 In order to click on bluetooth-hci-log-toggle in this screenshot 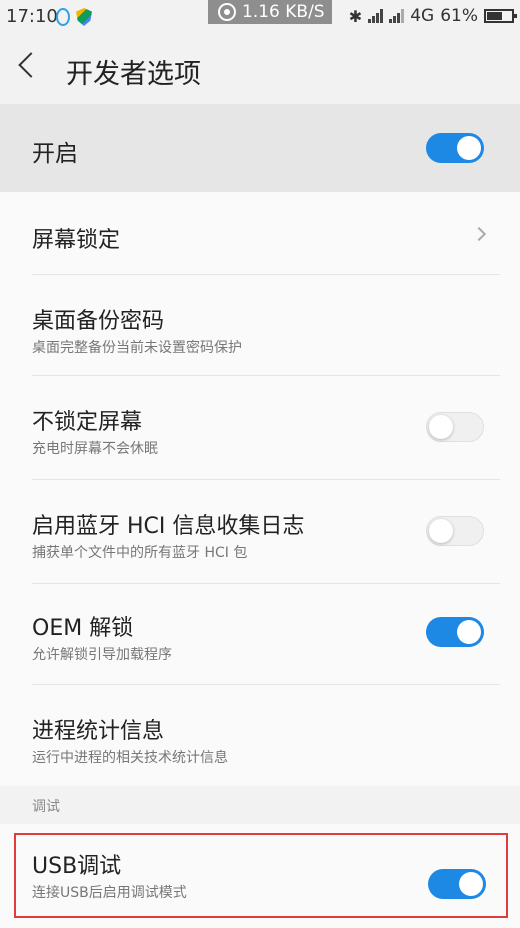, I will do `click(455, 531)`.